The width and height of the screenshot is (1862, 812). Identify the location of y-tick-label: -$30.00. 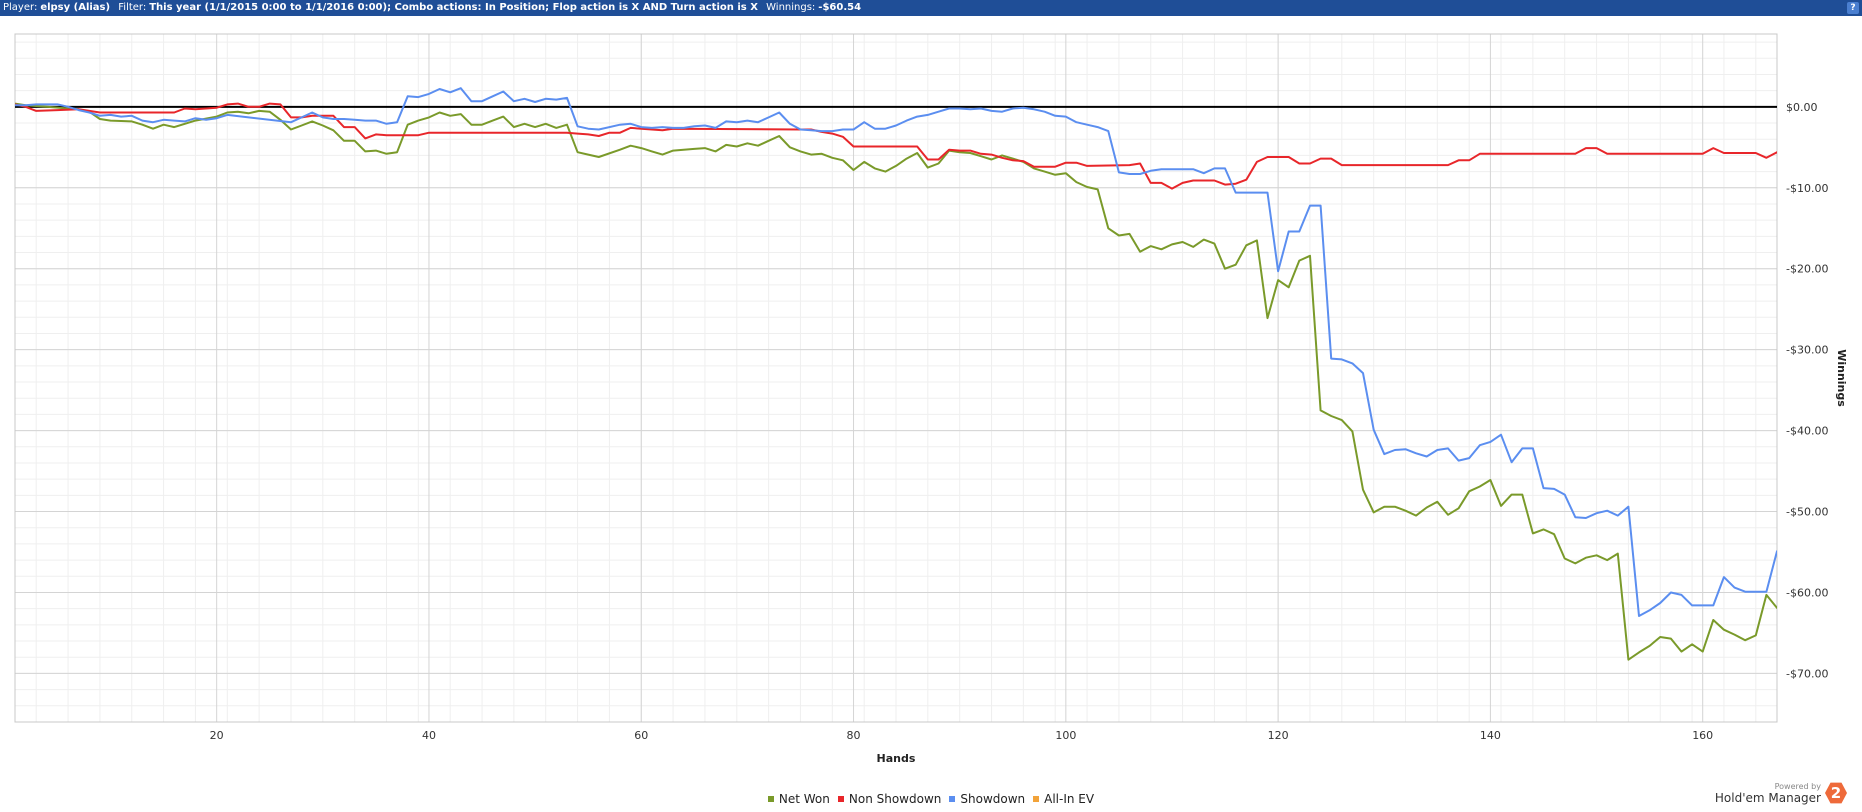
(1807, 350).